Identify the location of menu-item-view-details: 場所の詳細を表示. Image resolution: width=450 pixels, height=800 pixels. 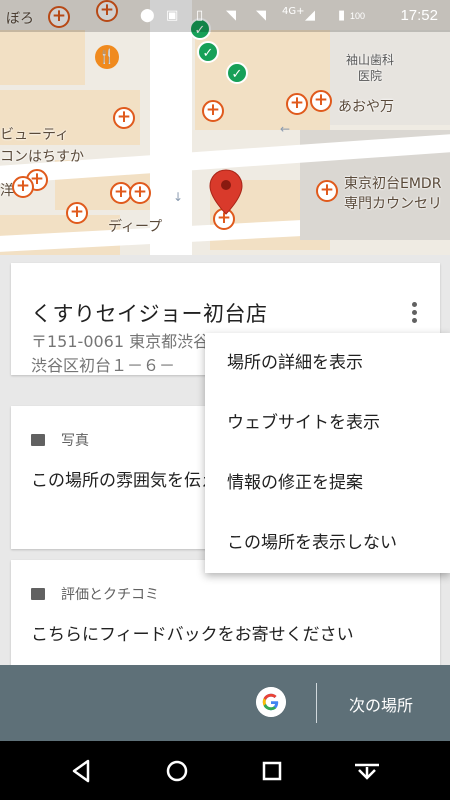
(327, 363).